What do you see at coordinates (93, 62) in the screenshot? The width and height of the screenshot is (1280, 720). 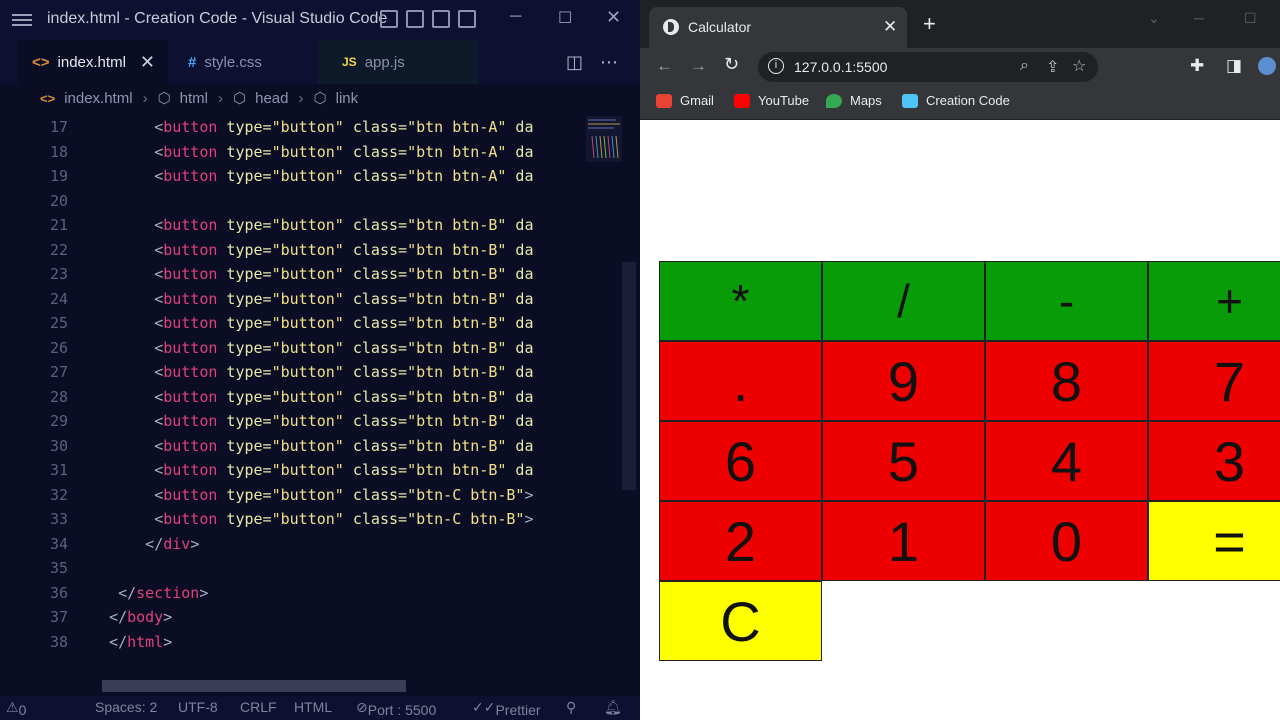 I see `tab-index-html: <> index.html ✕` at bounding box center [93, 62].